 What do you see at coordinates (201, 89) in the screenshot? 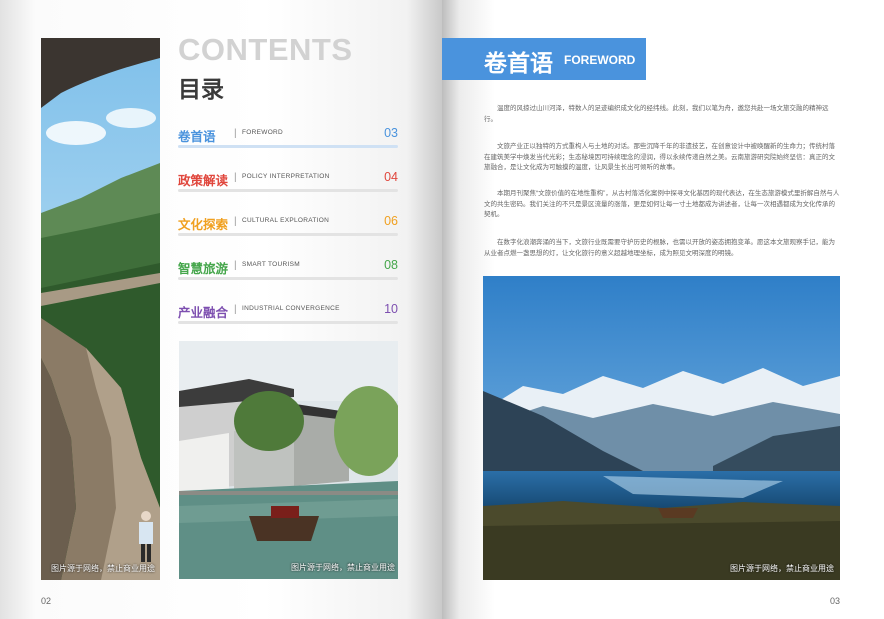
I see `contents-heading-cn: 目录` at bounding box center [201, 89].